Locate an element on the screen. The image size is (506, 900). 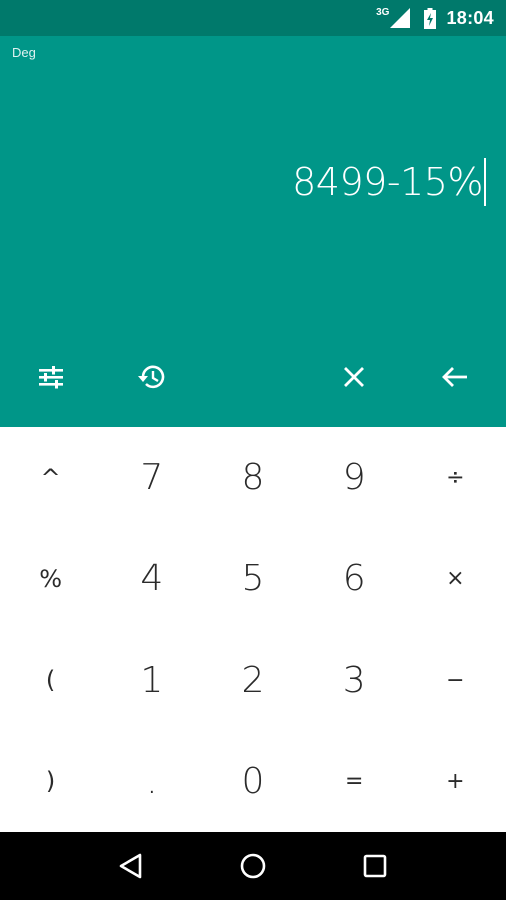
key-3: 3 is located at coordinates (354, 680).